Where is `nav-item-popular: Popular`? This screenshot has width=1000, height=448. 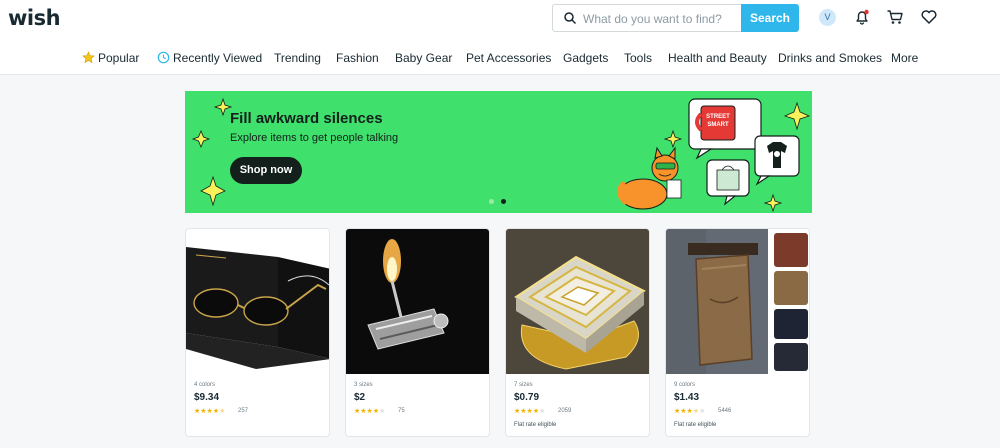 nav-item-popular: Popular is located at coordinates (110, 58).